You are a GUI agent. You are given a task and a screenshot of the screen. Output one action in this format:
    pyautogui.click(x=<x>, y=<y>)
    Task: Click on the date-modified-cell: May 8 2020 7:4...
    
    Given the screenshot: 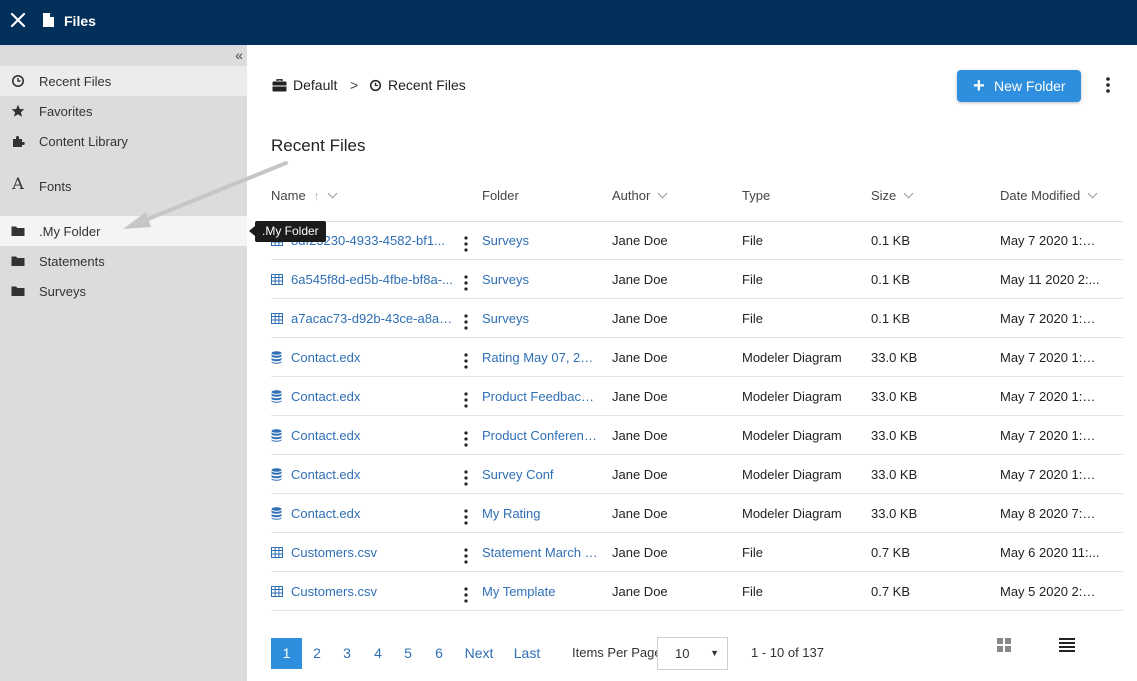 What is the action you would take?
    pyautogui.click(x=1050, y=513)
    